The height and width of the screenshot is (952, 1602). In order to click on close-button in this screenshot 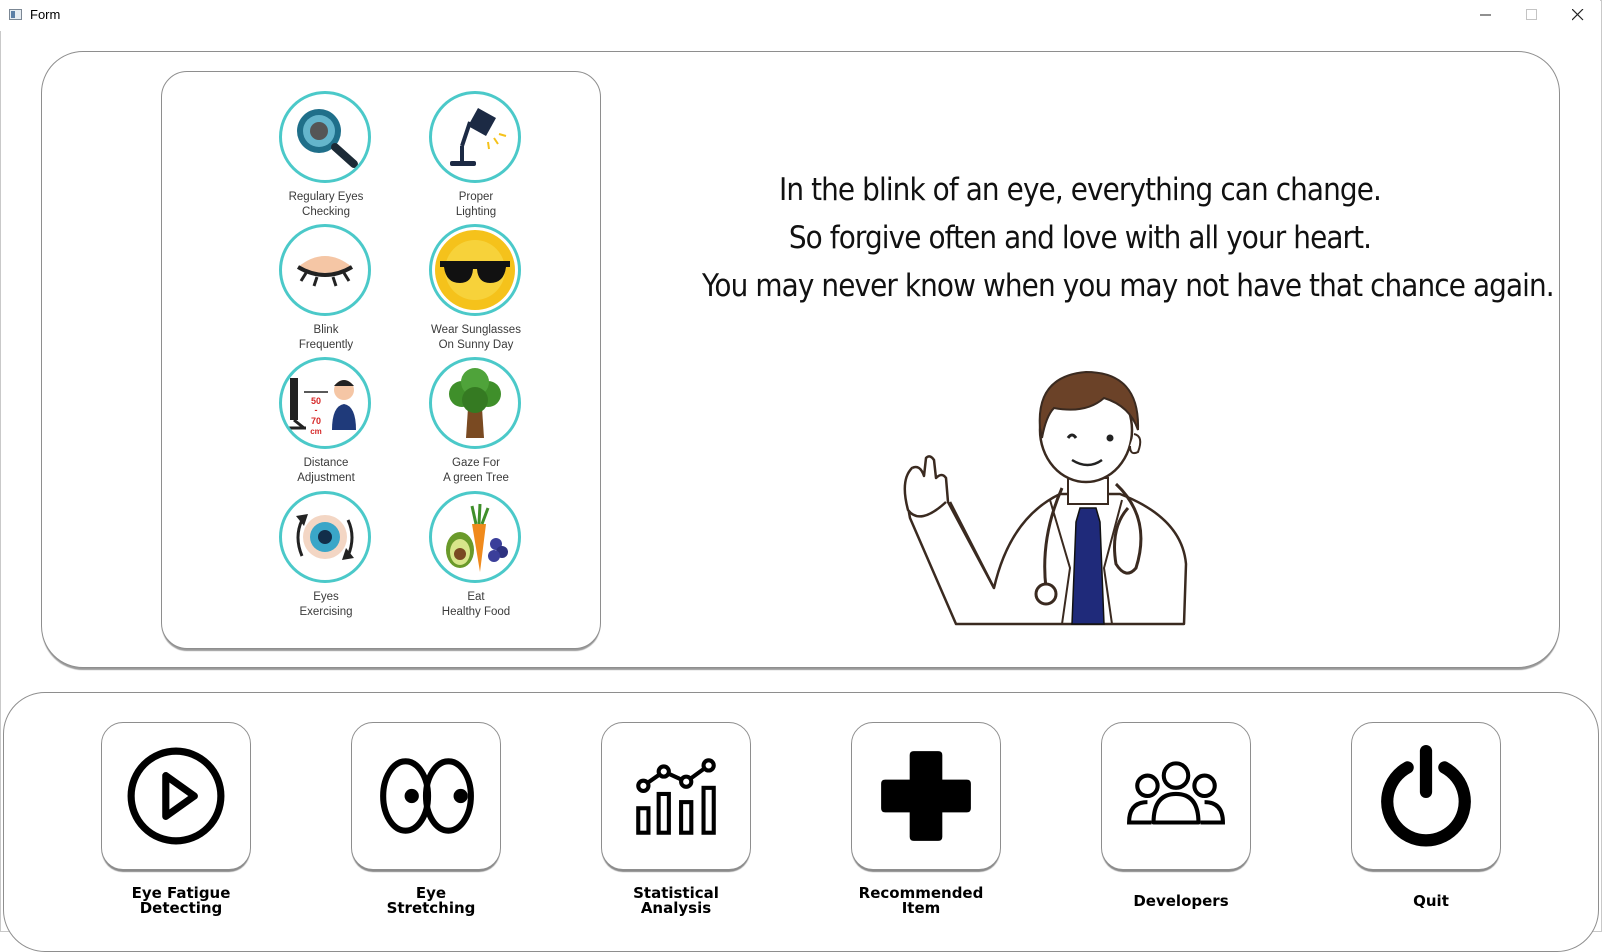, I will do `click(1578, 15)`.